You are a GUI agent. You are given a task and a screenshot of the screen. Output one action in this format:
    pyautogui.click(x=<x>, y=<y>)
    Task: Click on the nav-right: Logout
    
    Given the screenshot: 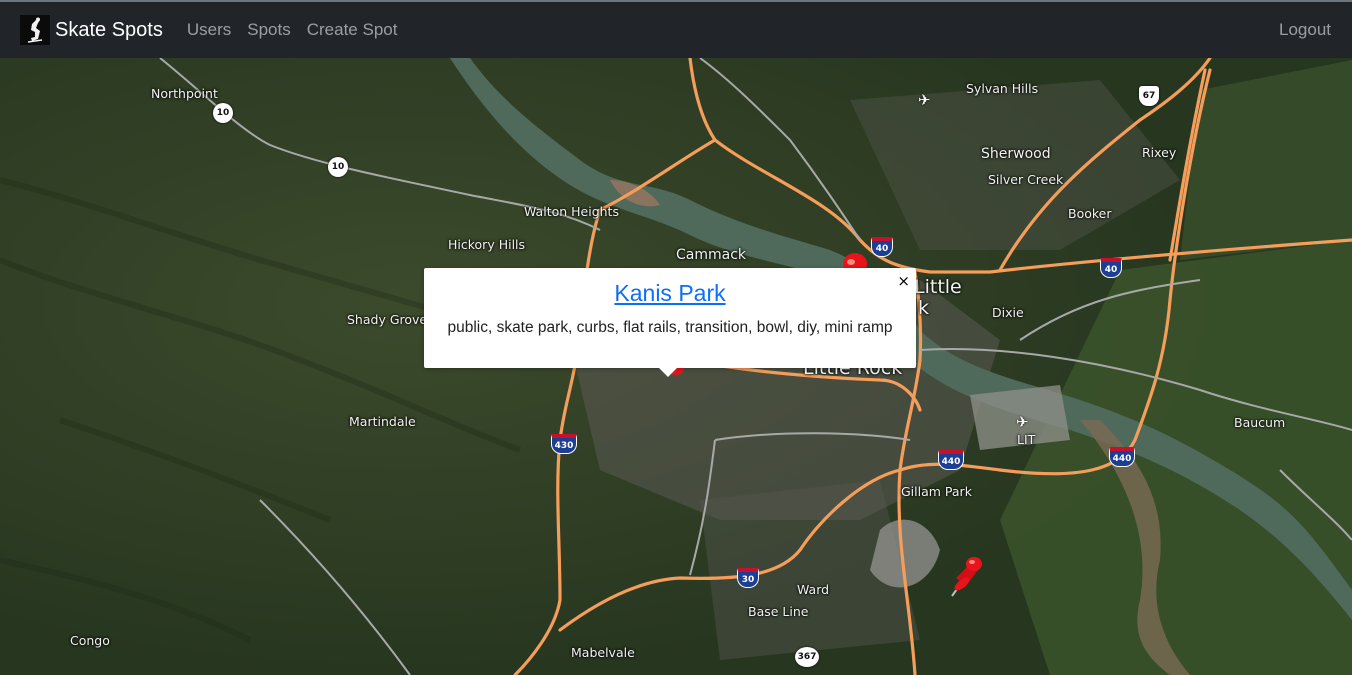 What is the action you would take?
    pyautogui.click(x=1305, y=30)
    